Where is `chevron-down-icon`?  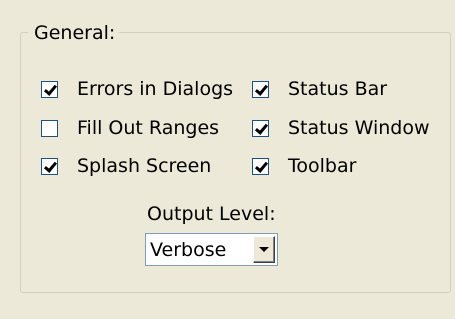
chevron-down-icon is located at coordinates (264, 249).